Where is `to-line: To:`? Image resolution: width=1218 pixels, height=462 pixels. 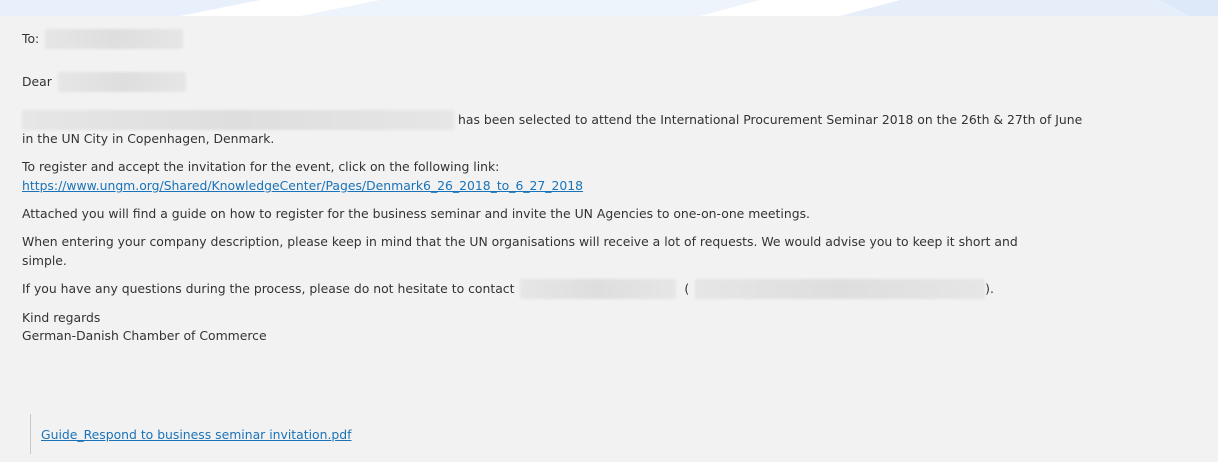 to-line: To: is located at coordinates (103, 39).